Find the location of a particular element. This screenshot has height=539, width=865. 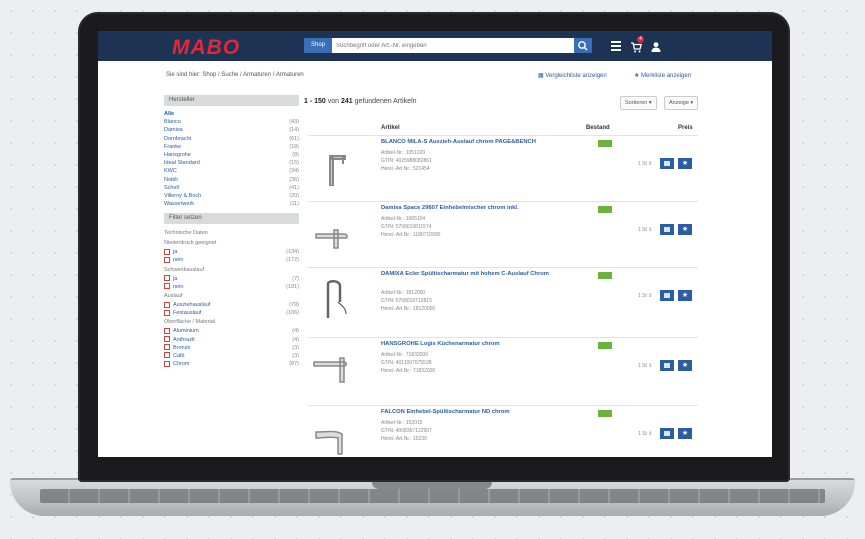

filter-option: Bronze (3) is located at coordinates (231, 348).